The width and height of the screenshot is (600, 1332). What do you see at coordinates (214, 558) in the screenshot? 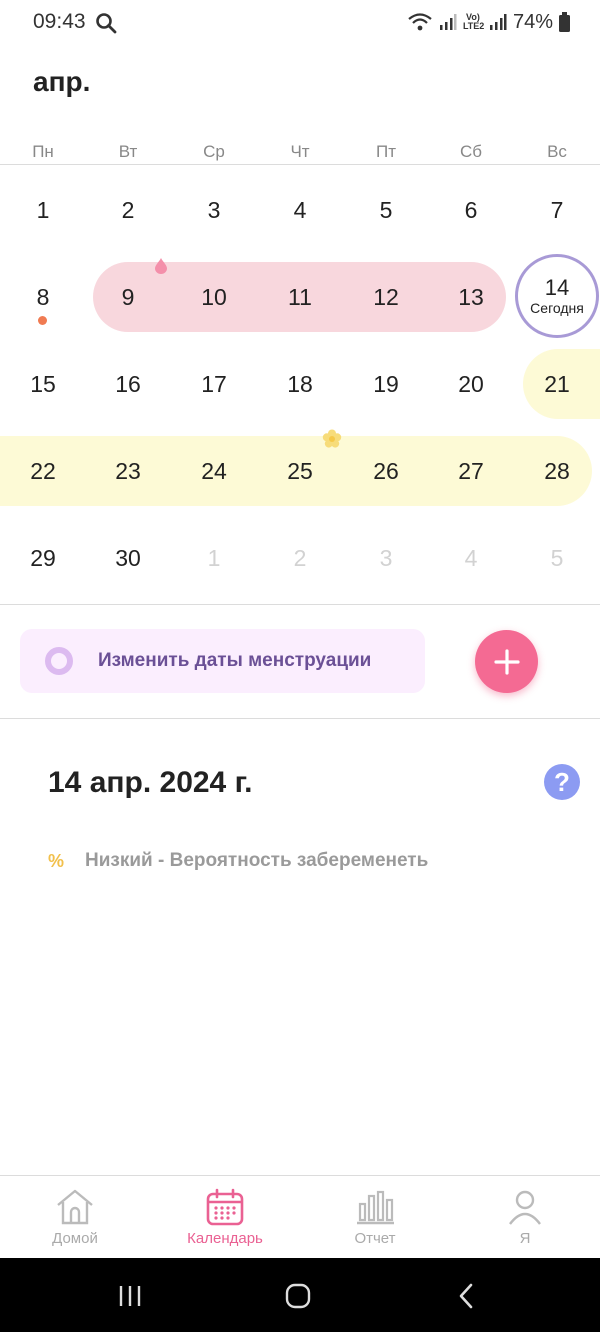
I see `calendar-day-next-month: 1` at bounding box center [214, 558].